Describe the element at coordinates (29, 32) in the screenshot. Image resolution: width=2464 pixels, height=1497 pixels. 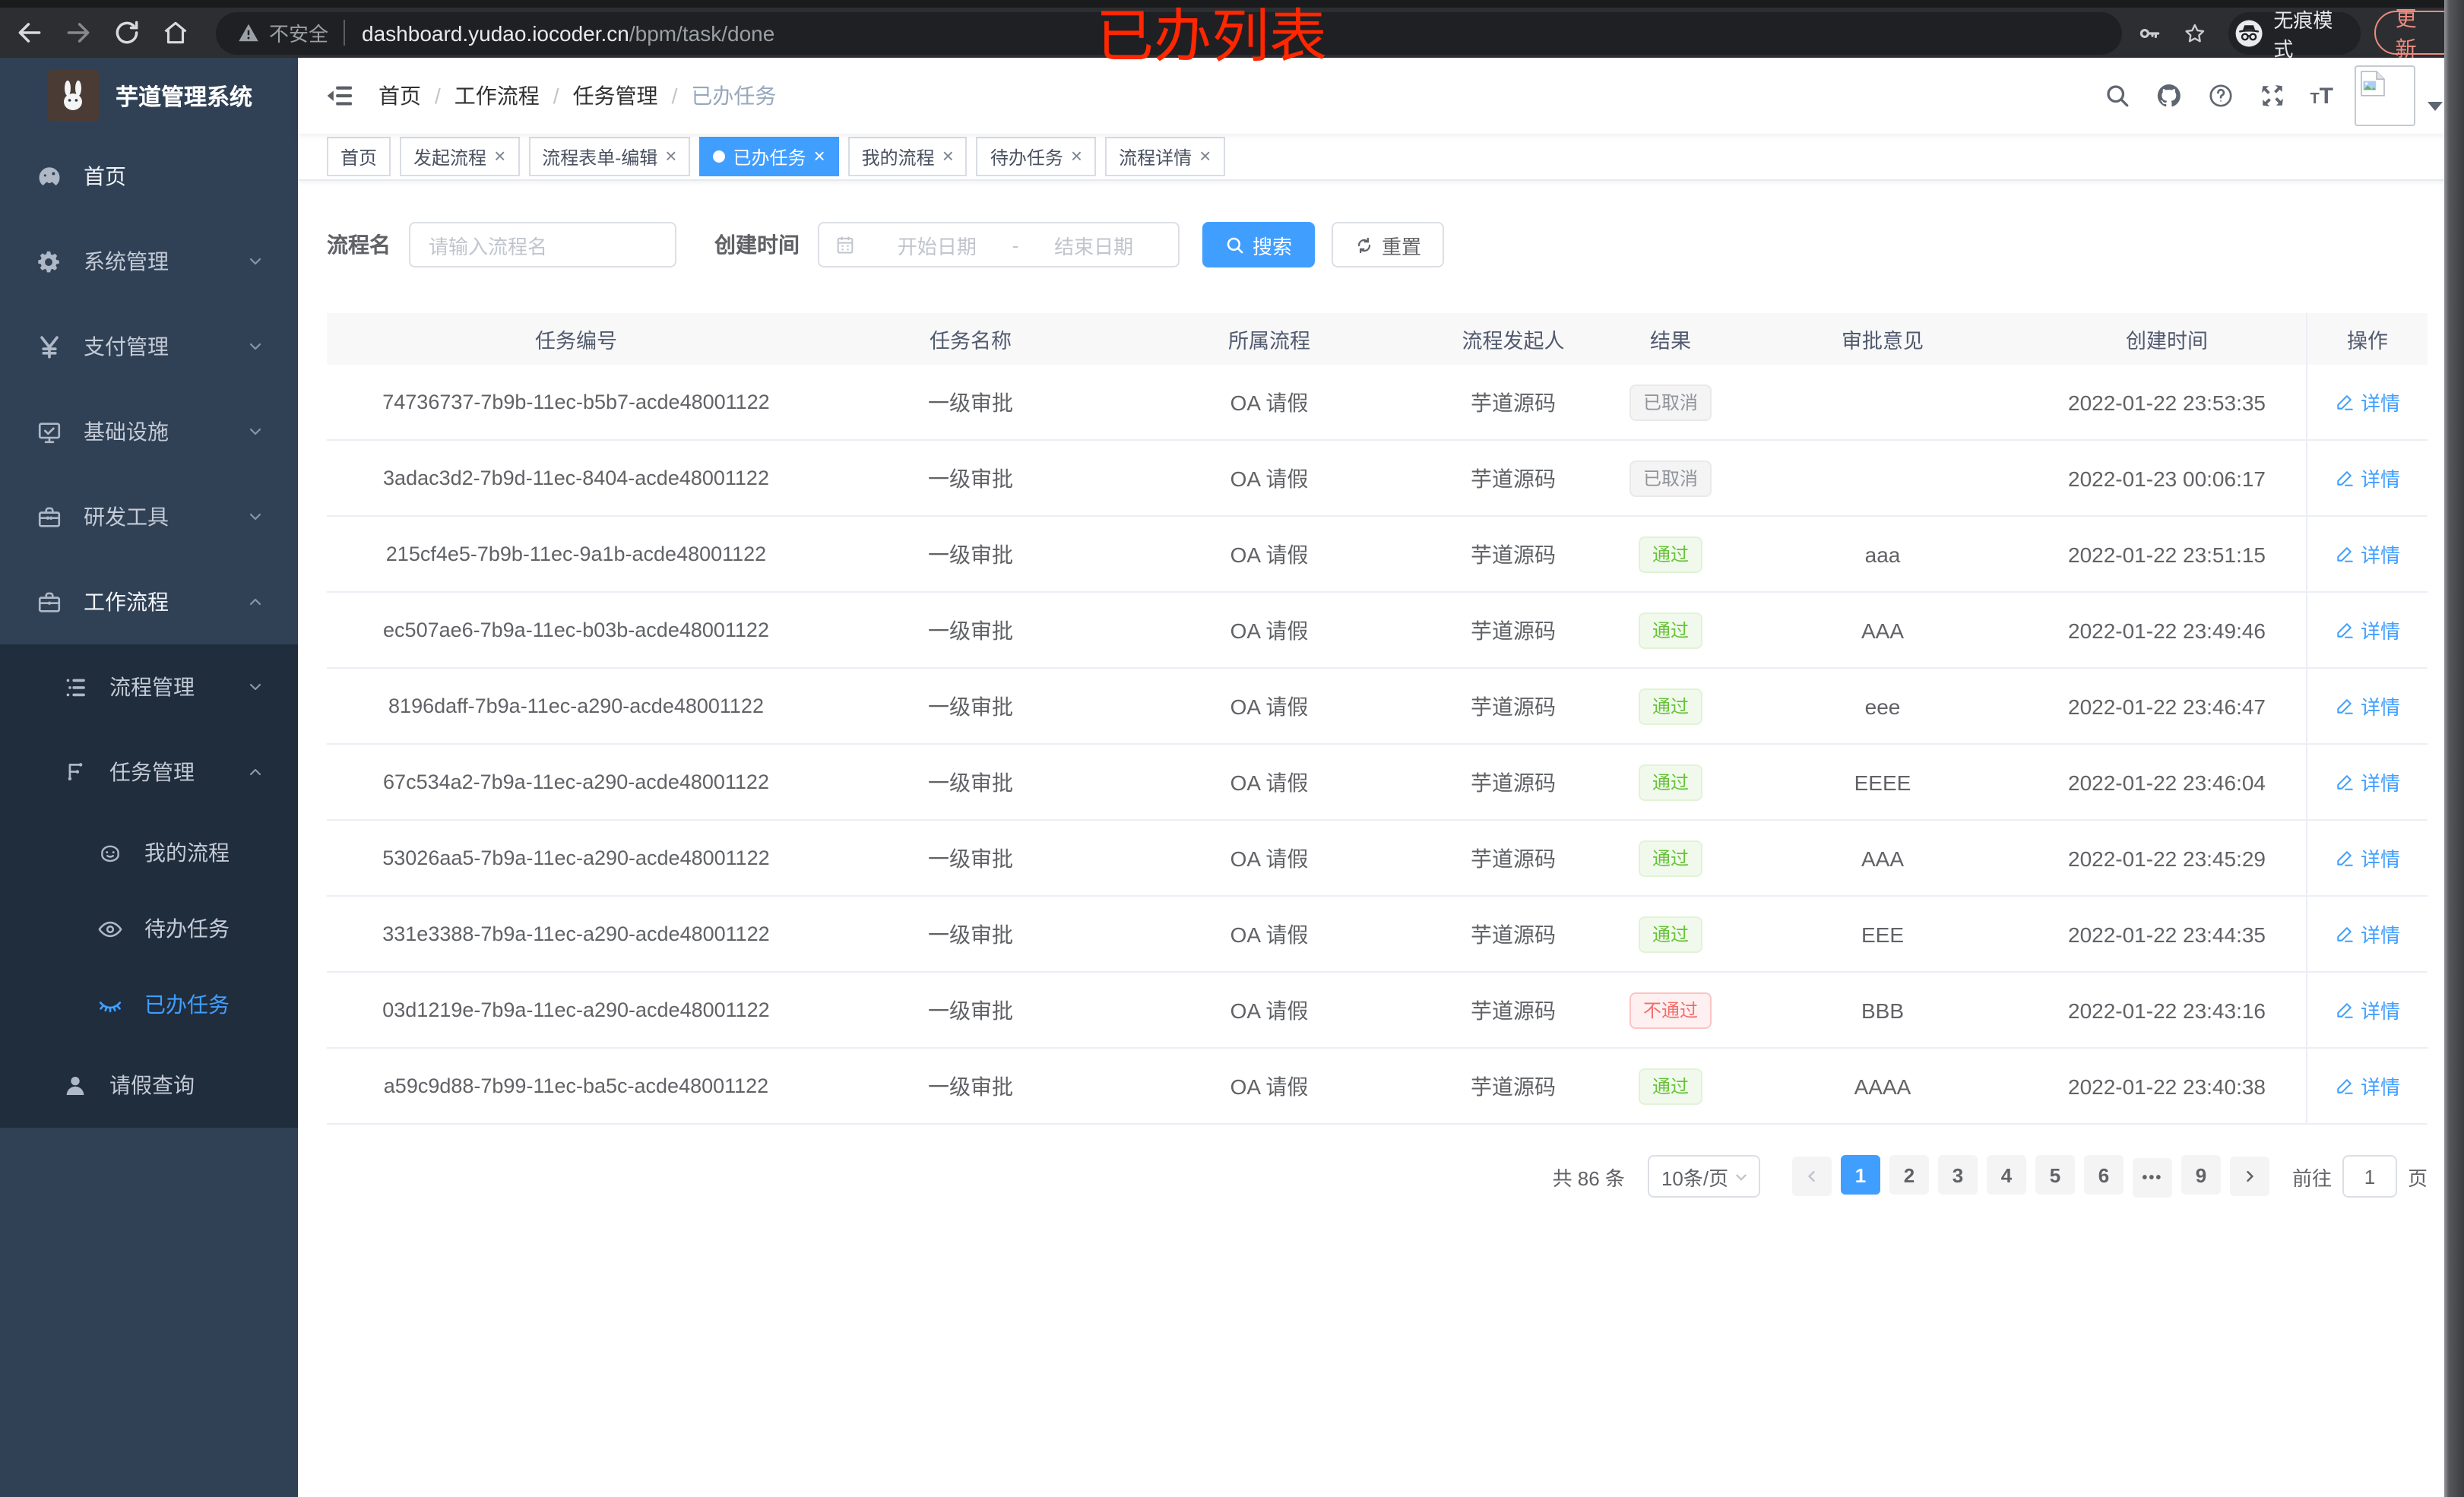
I see `back-icon` at that location.